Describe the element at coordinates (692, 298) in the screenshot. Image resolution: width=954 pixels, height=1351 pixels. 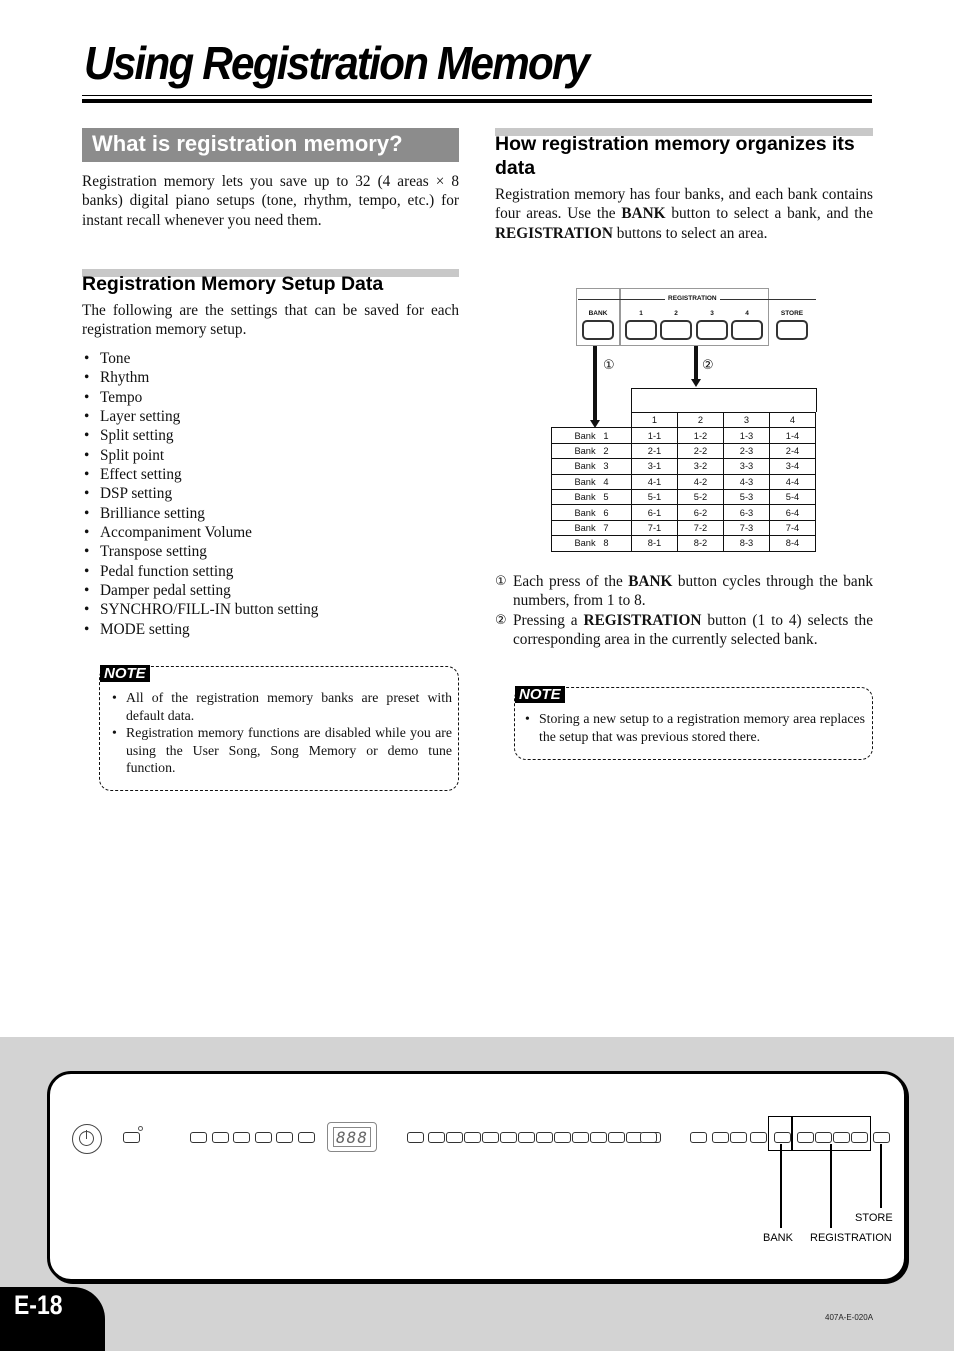
I see `registration-label: REGISTRATION` at that location.